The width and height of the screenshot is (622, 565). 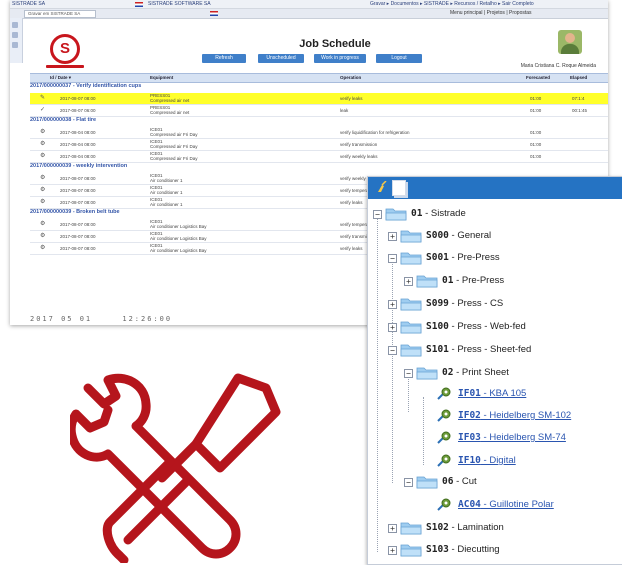 What do you see at coordinates (448, 372) in the screenshot?
I see `tree-node-code: 02` at bounding box center [448, 372].